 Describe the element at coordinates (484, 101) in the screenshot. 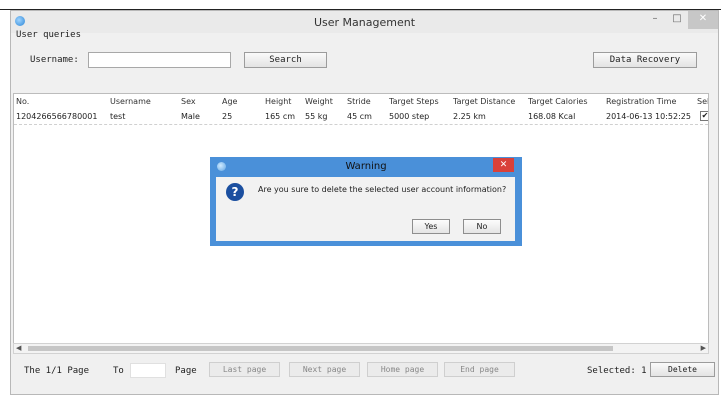

I see `col-header-target-distance: Target Distance` at that location.